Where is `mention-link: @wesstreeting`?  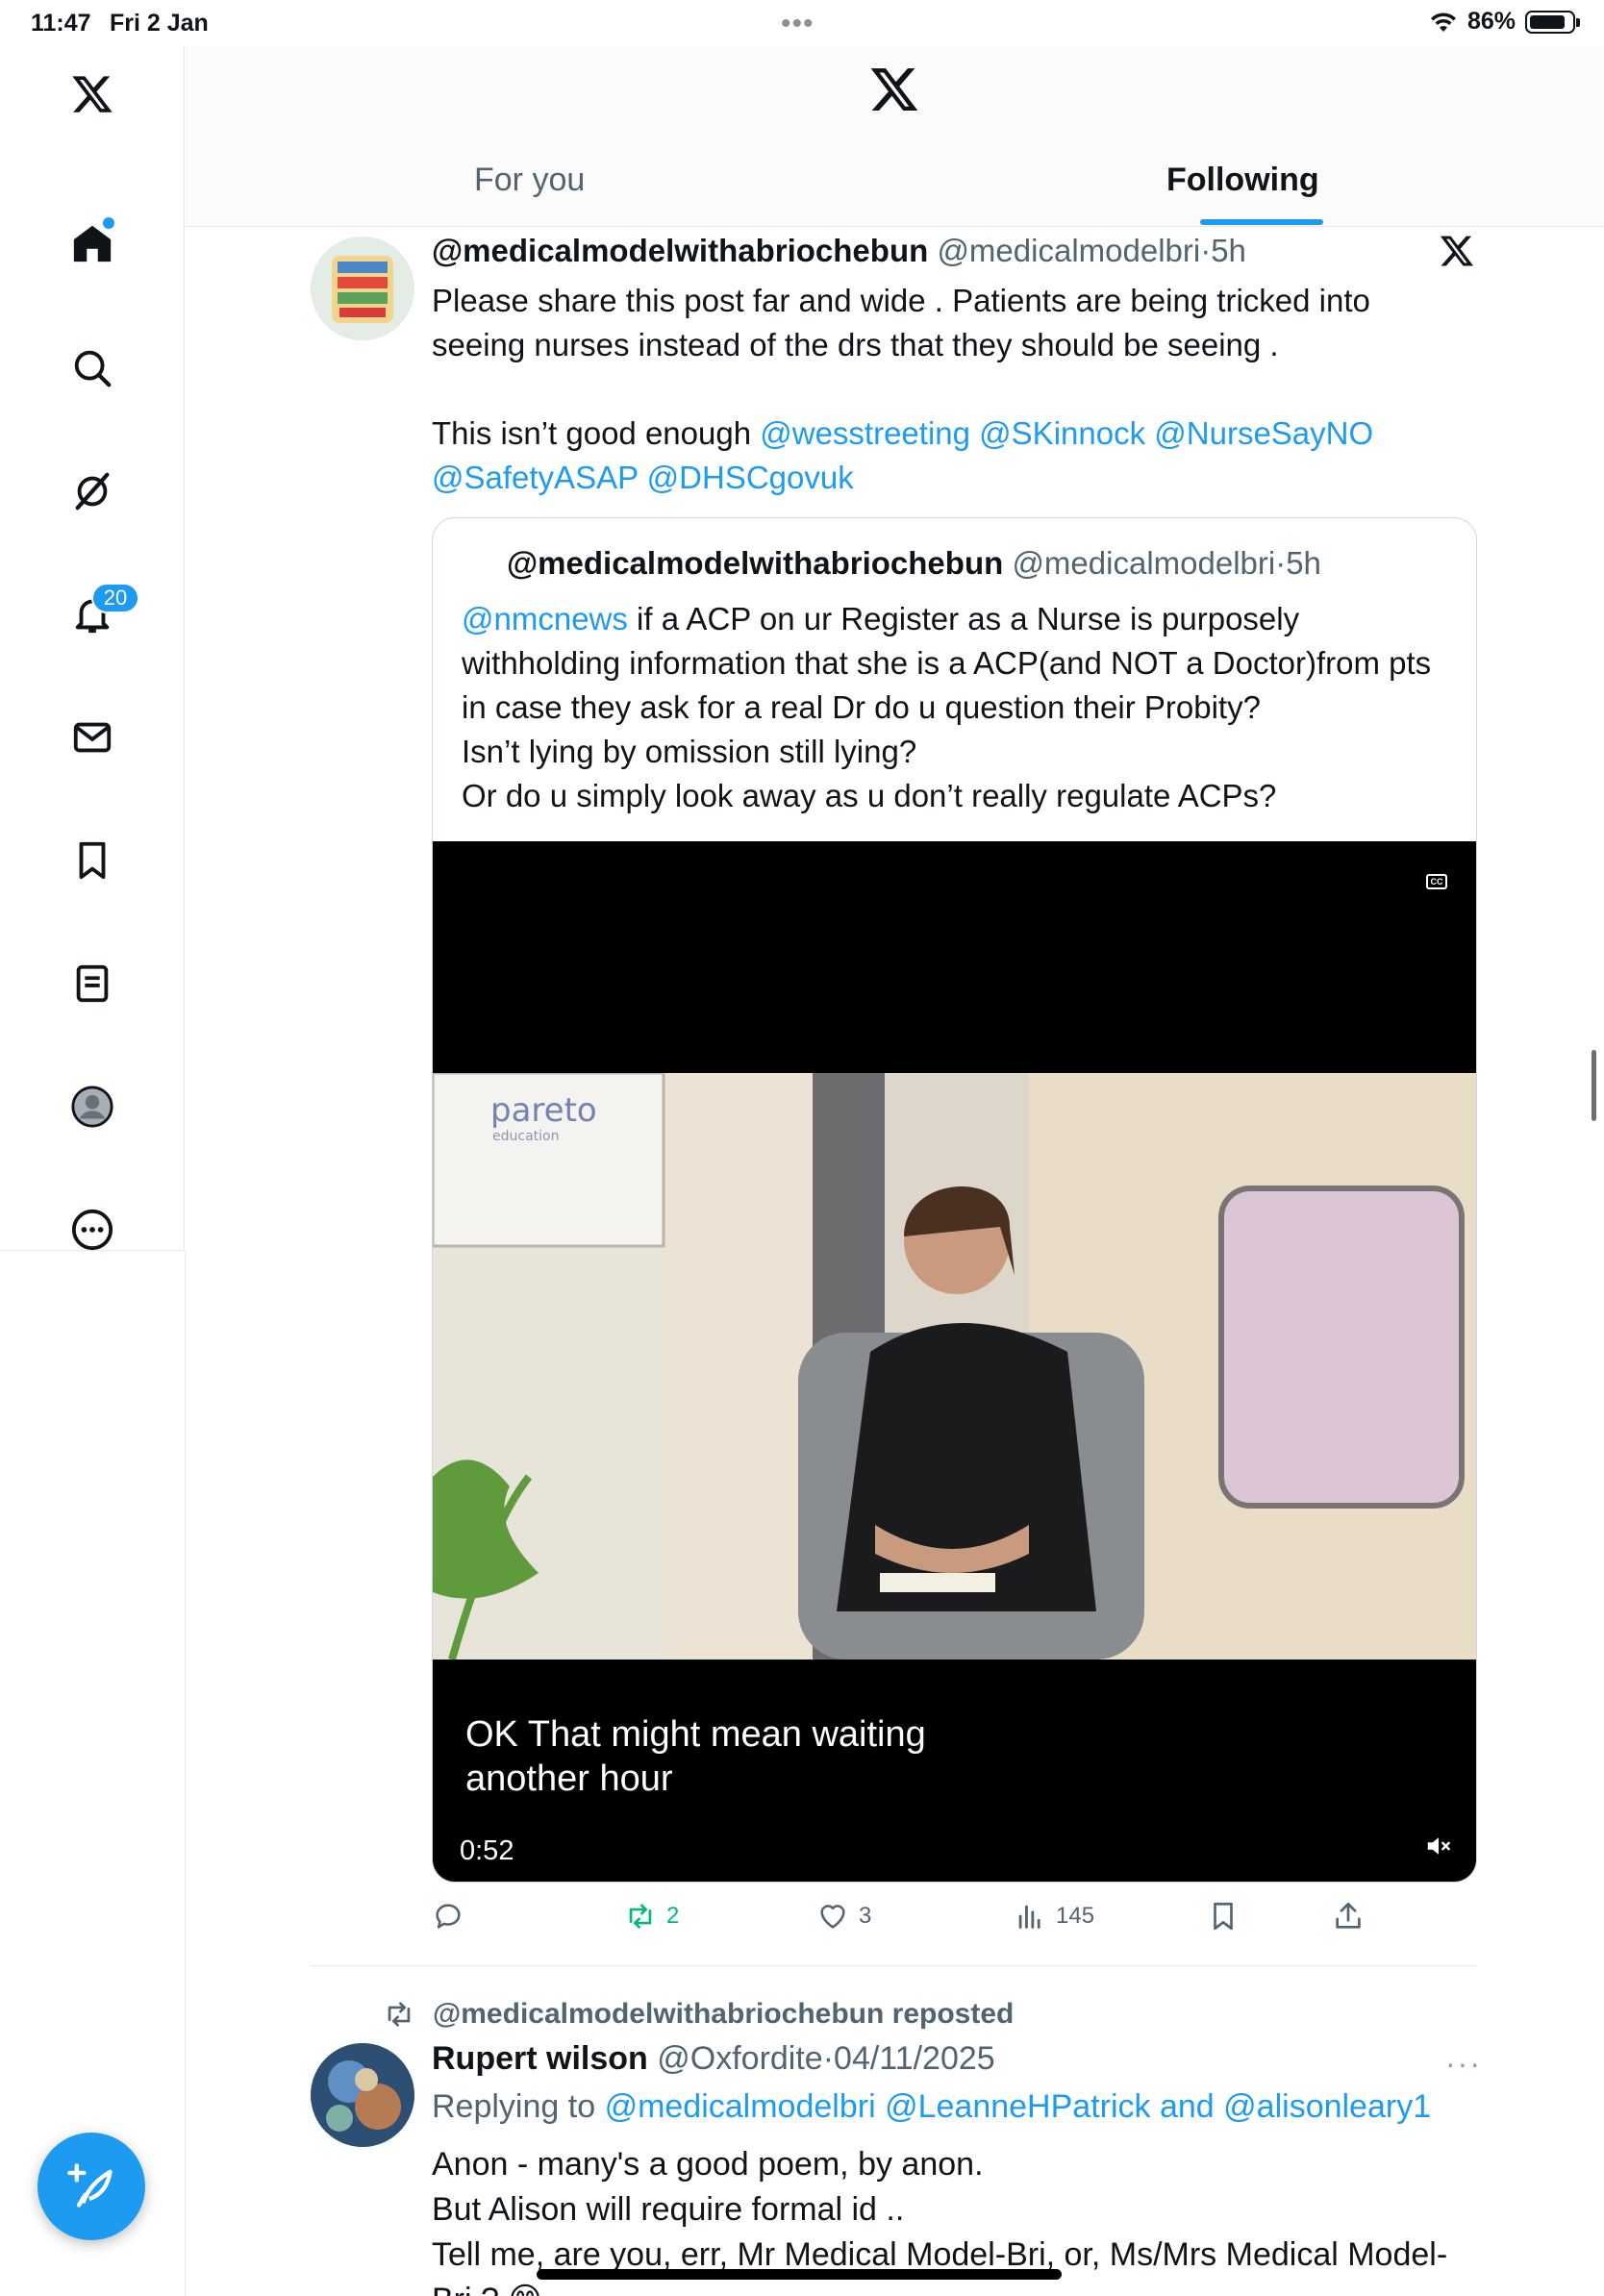 mention-link: @wesstreeting is located at coordinates (865, 433).